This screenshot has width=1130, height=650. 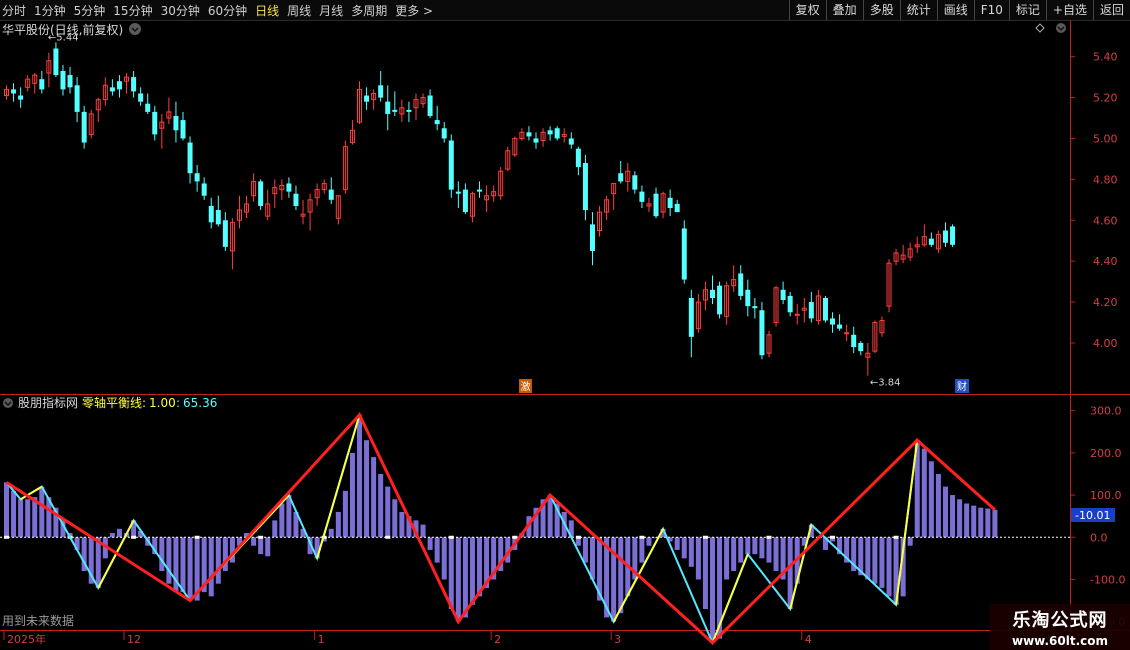 What do you see at coordinates (227, 10) in the screenshot?
I see `timeframe-tab: 60分钟` at bounding box center [227, 10].